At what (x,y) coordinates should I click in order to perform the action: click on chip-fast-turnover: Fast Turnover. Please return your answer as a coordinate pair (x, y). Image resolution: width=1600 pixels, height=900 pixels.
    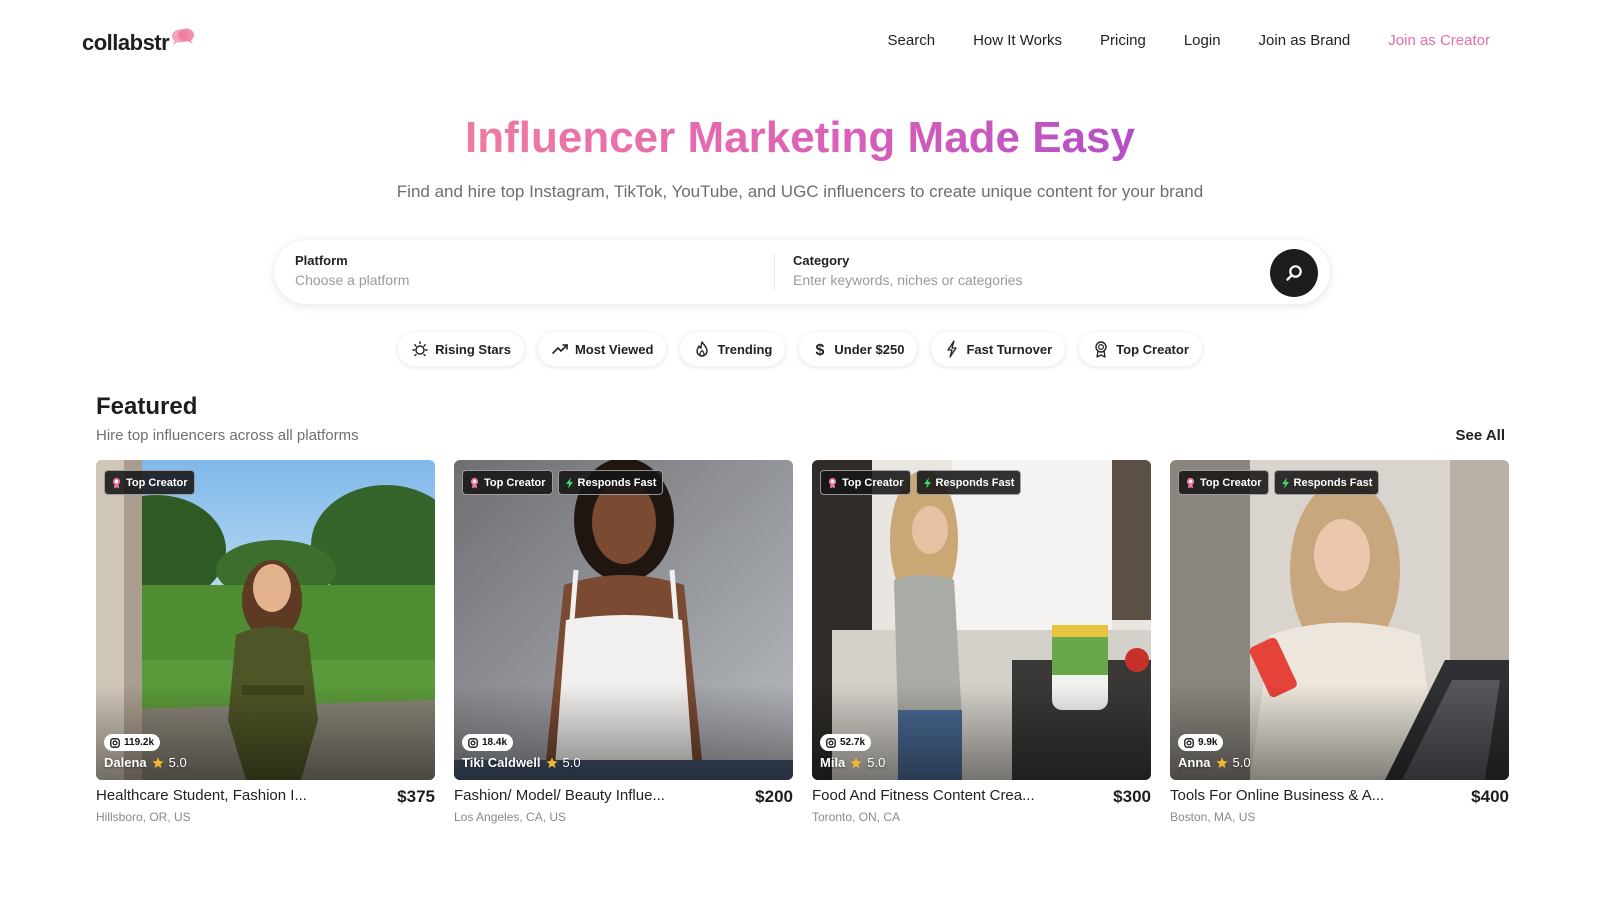
    Looking at the image, I should click on (998, 349).